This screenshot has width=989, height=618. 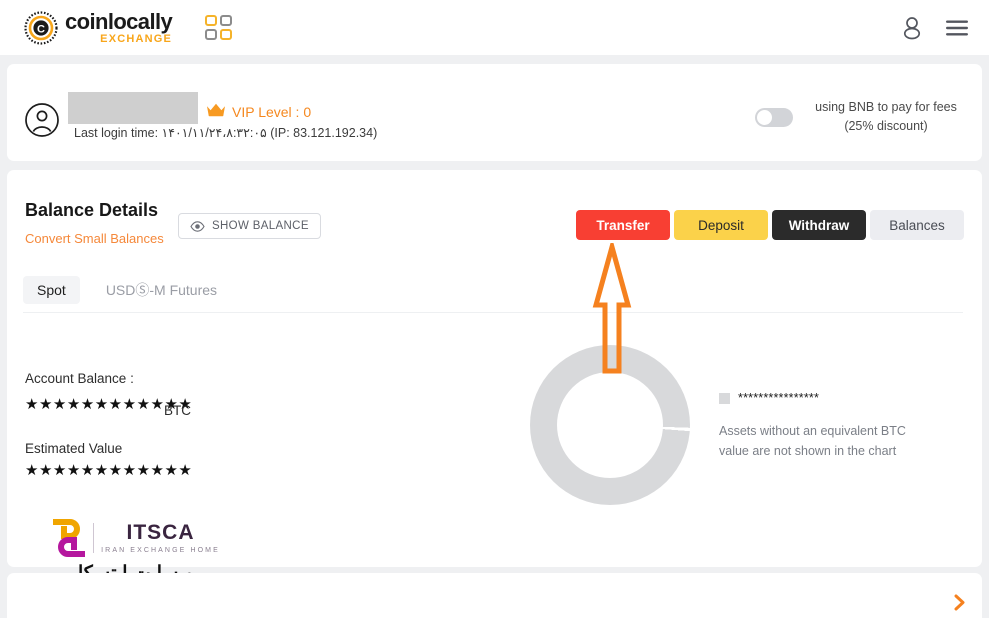 What do you see at coordinates (160, 532) in the screenshot?
I see `itsca-name: ITSCA` at bounding box center [160, 532].